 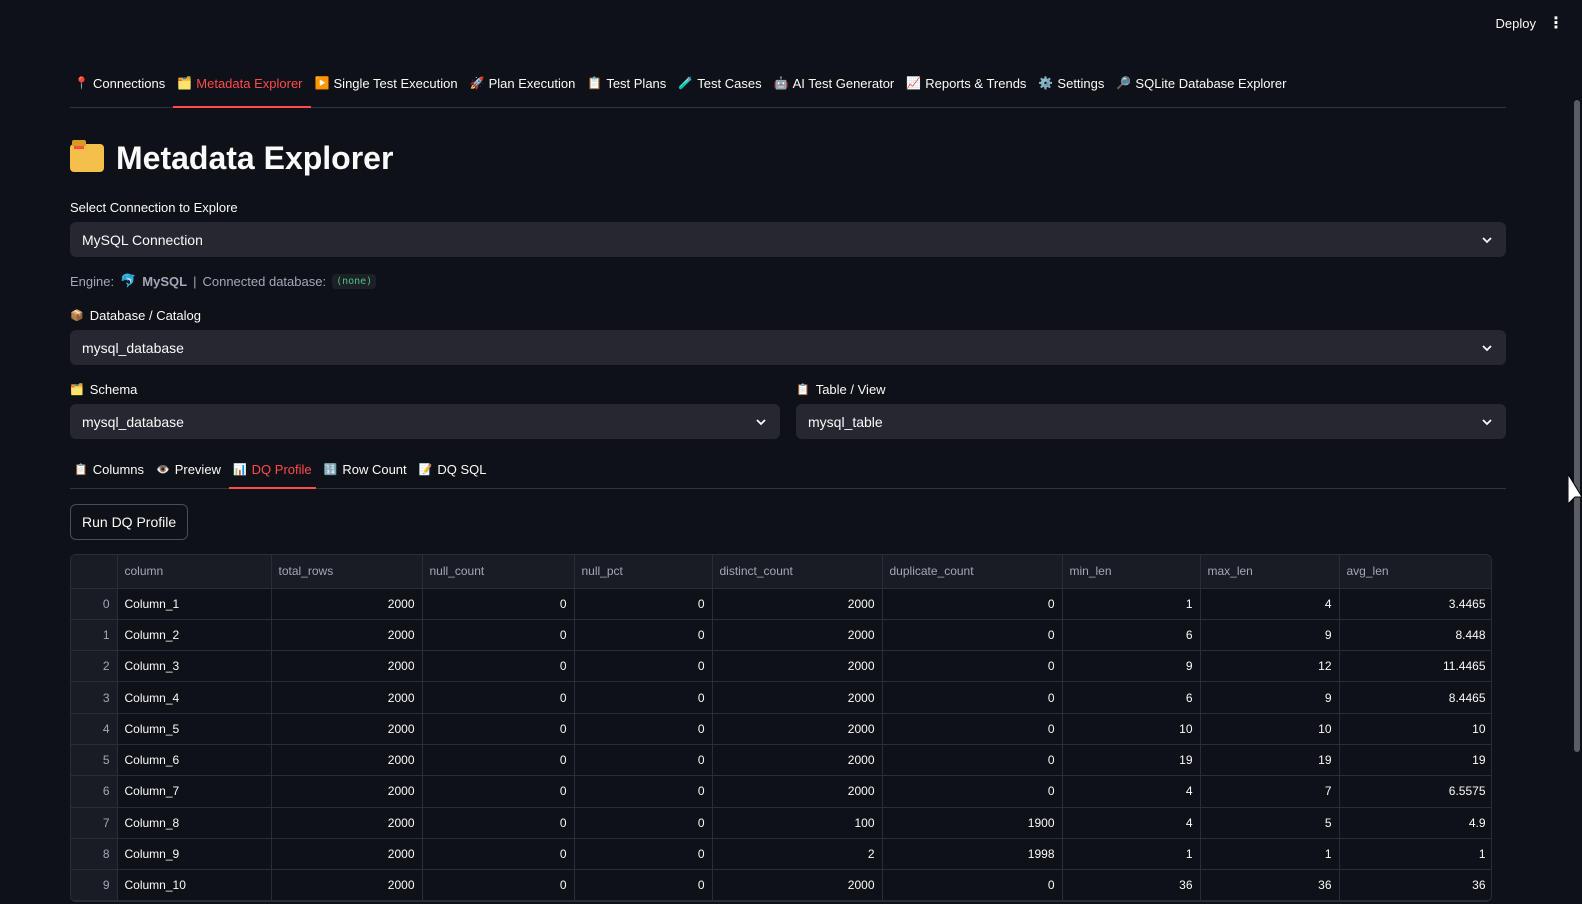 What do you see at coordinates (194, 604) in the screenshot?
I see `table-cell-column: Column_1` at bounding box center [194, 604].